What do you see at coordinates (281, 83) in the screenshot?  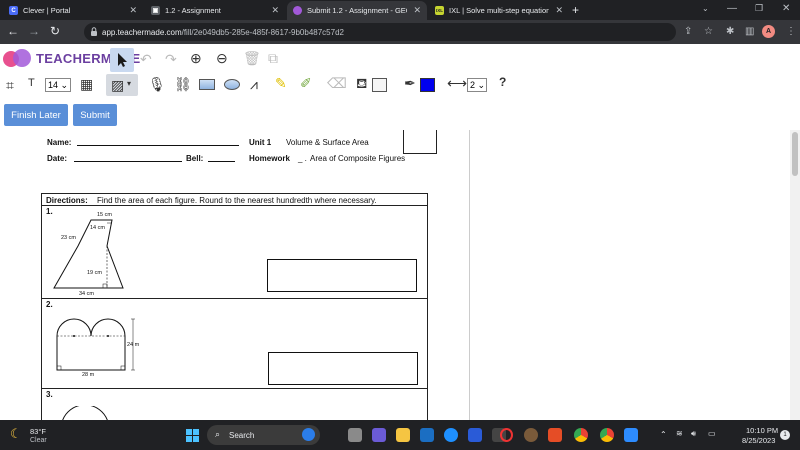 I see `highlighter-icon: ✎` at bounding box center [281, 83].